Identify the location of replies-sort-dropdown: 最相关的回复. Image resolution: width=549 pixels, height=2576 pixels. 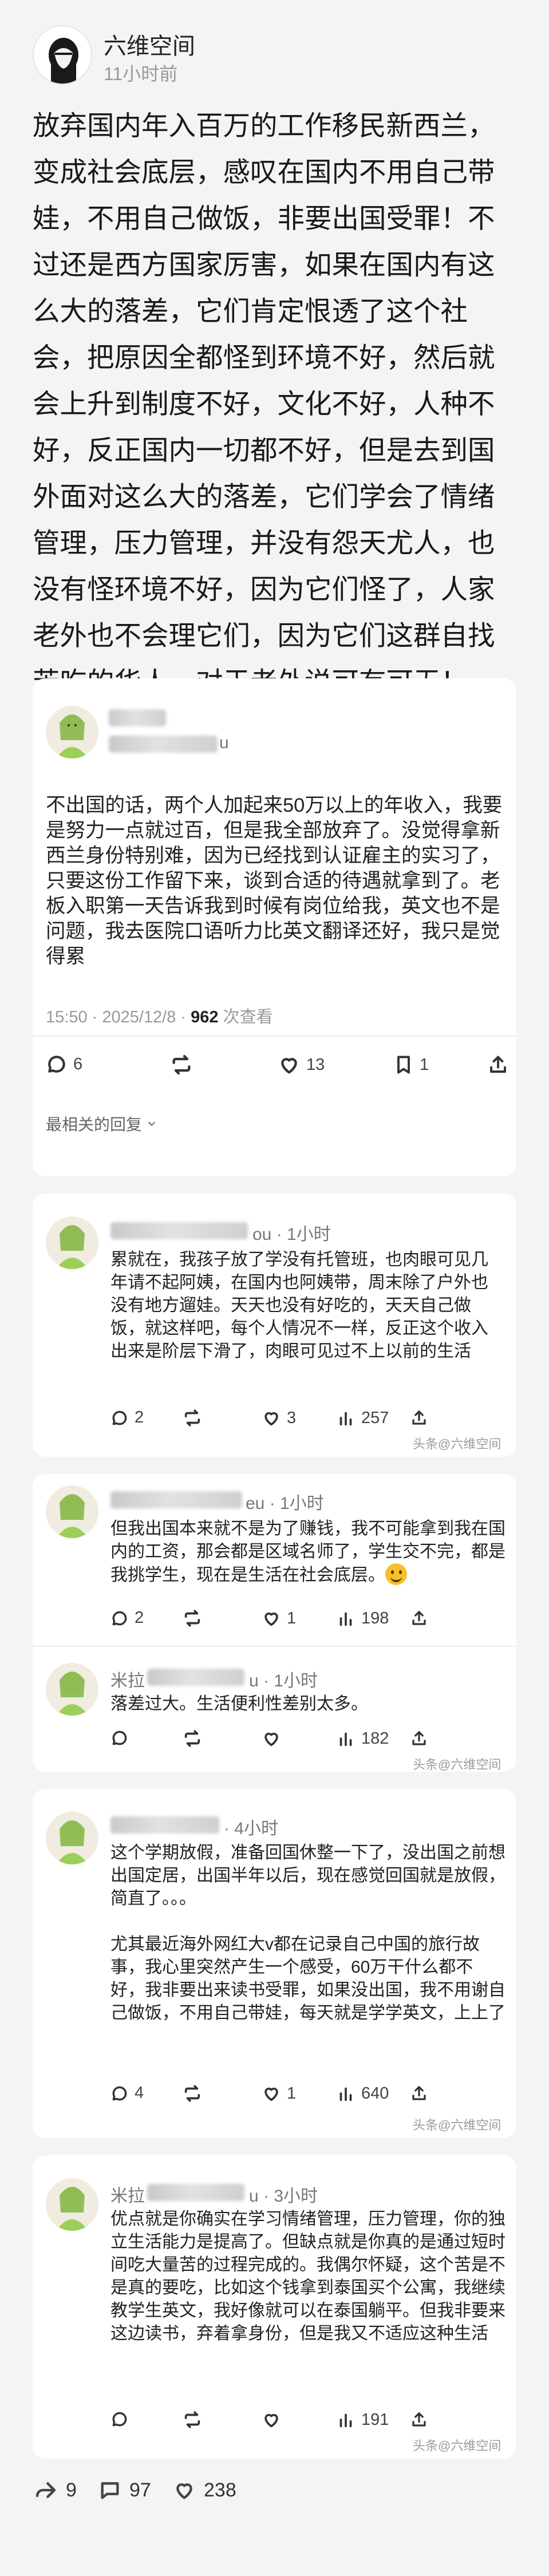
(102, 1123).